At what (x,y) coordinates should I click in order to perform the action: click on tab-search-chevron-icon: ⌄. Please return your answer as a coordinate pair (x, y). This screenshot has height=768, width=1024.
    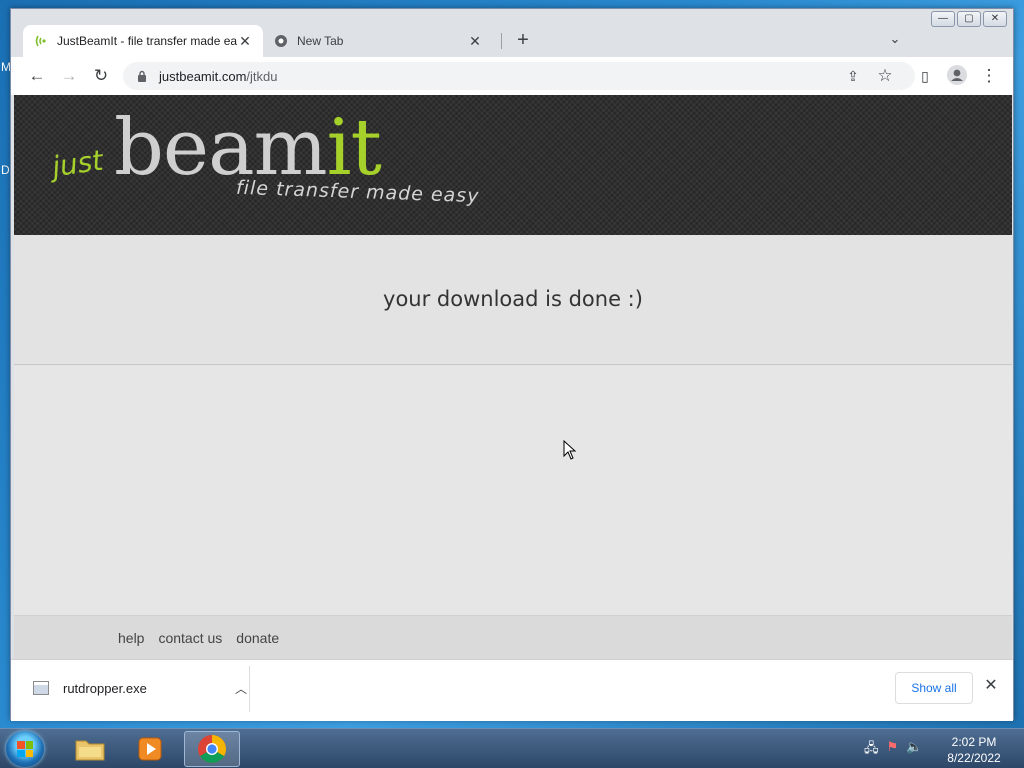
    Looking at the image, I should click on (895, 41).